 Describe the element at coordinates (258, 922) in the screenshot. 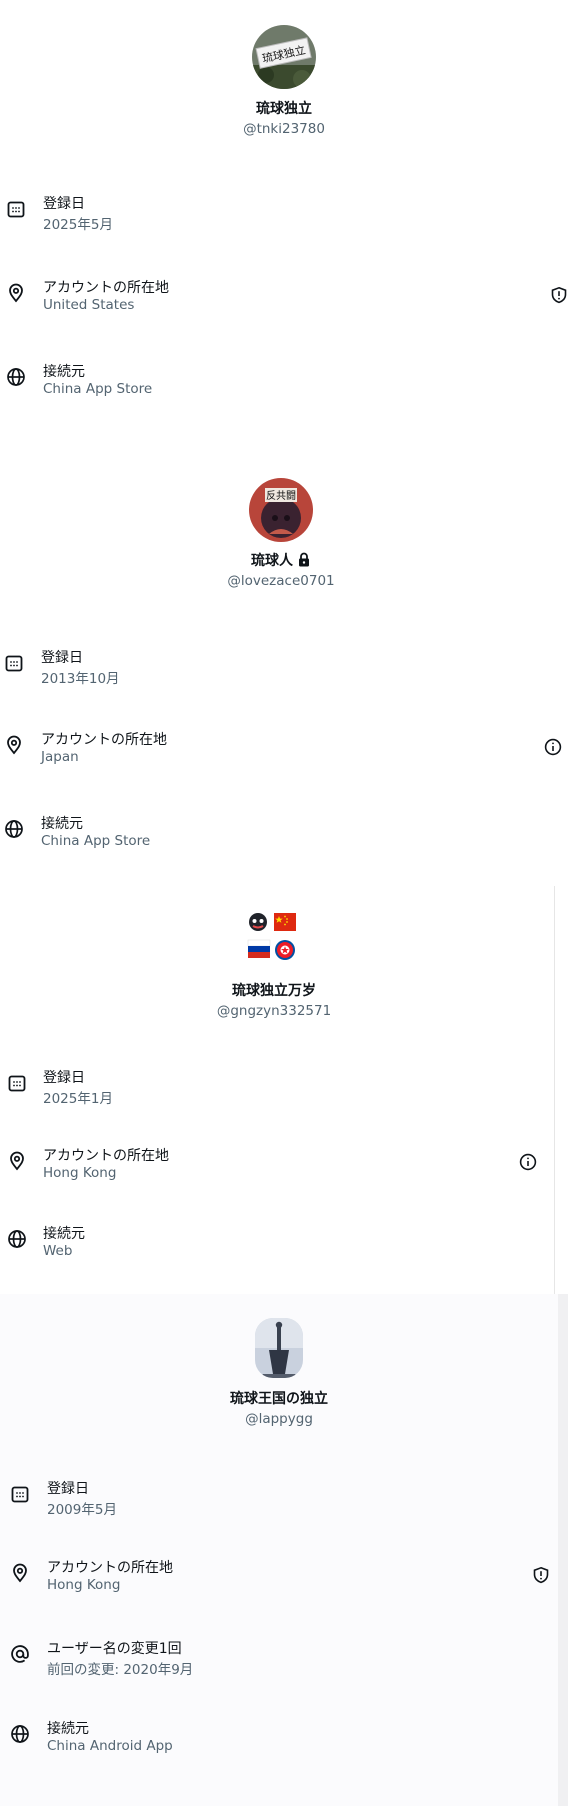

I see `emoji-face-icon` at that location.